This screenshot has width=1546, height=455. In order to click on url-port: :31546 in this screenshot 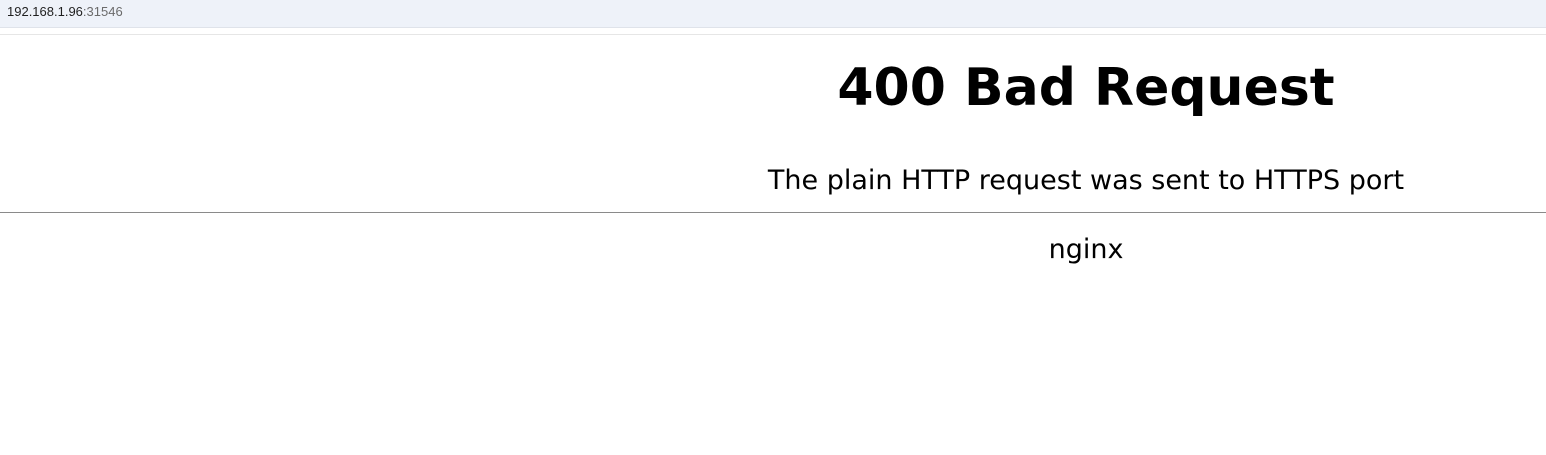, I will do `click(102, 11)`.